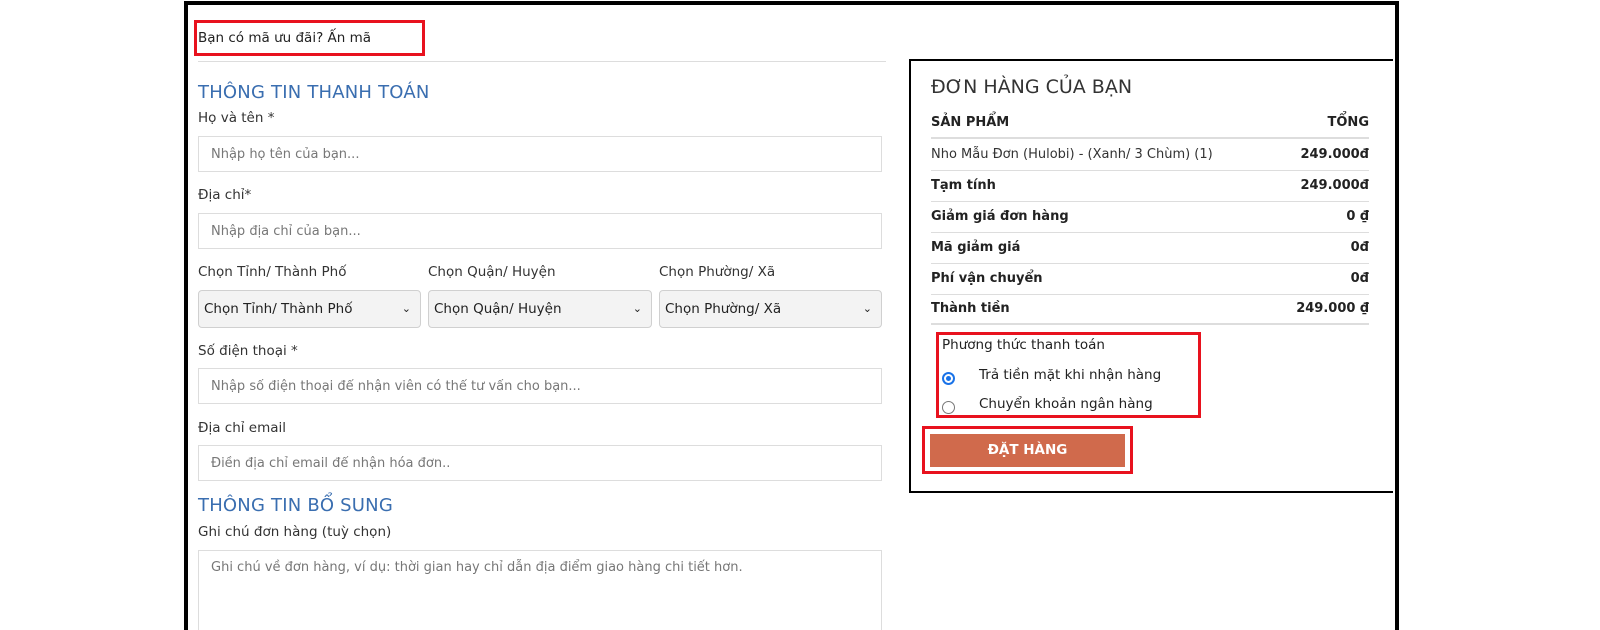 This screenshot has height=630, width=1600. I want to click on payment-option-bank-radio, so click(948, 407).